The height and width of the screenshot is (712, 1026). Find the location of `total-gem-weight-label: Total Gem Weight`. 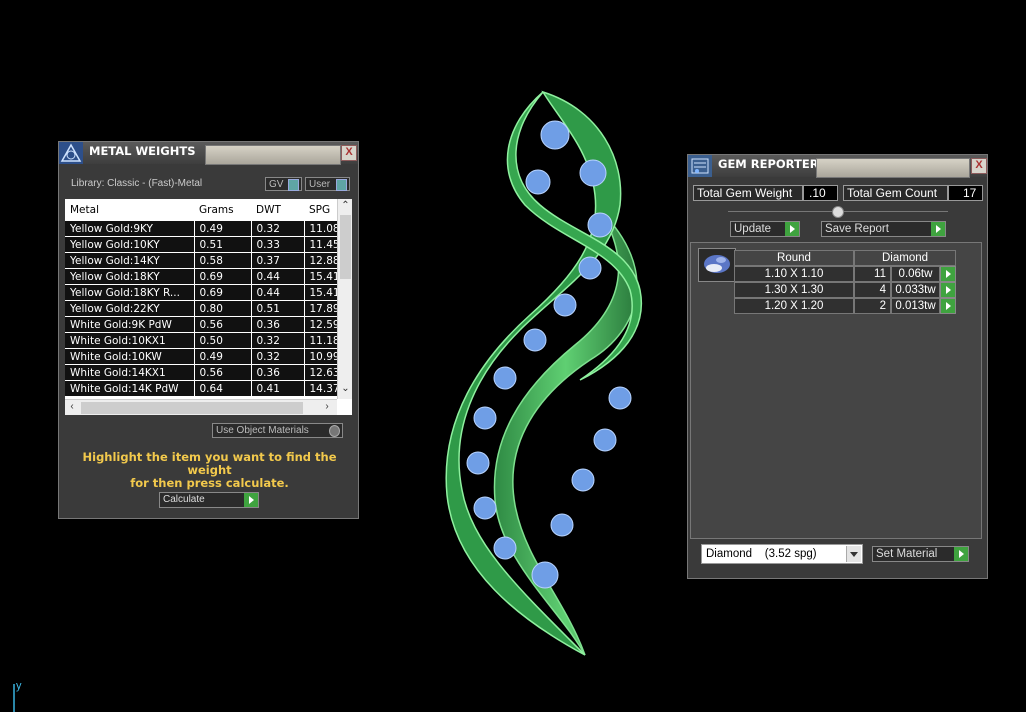

total-gem-weight-label: Total Gem Weight is located at coordinates (748, 193).